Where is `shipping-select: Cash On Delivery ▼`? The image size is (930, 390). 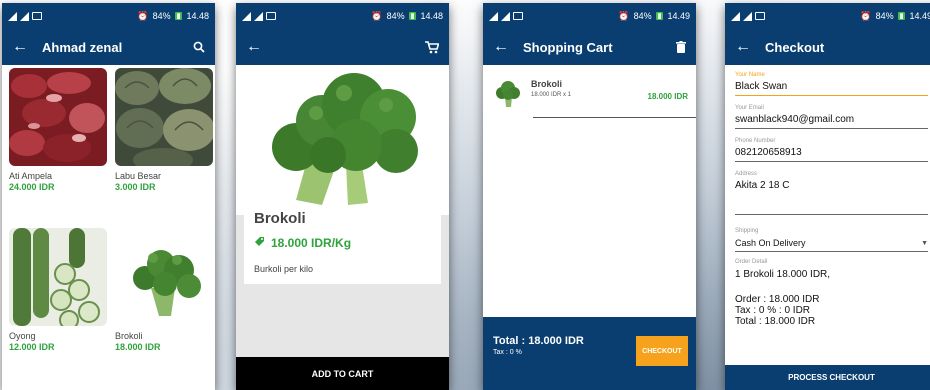 shipping-select: Cash On Delivery ▼ is located at coordinates (831, 243).